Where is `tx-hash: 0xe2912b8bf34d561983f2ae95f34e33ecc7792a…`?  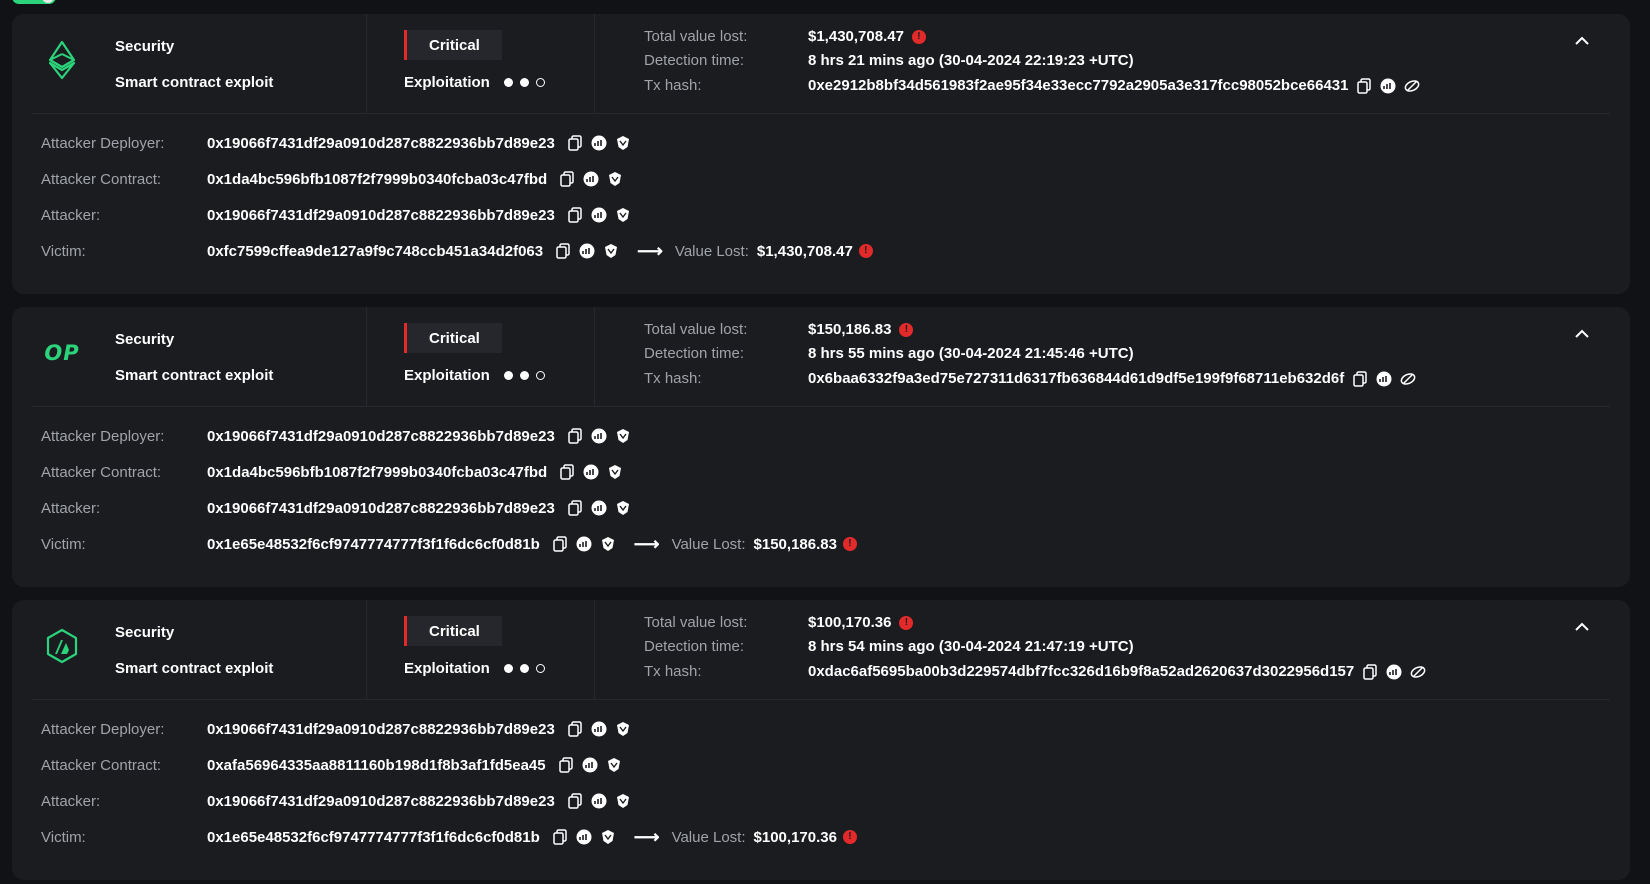 tx-hash: 0xe2912b8bf34d561983f2ae95f34e33ecc7792a… is located at coordinates (1114, 85).